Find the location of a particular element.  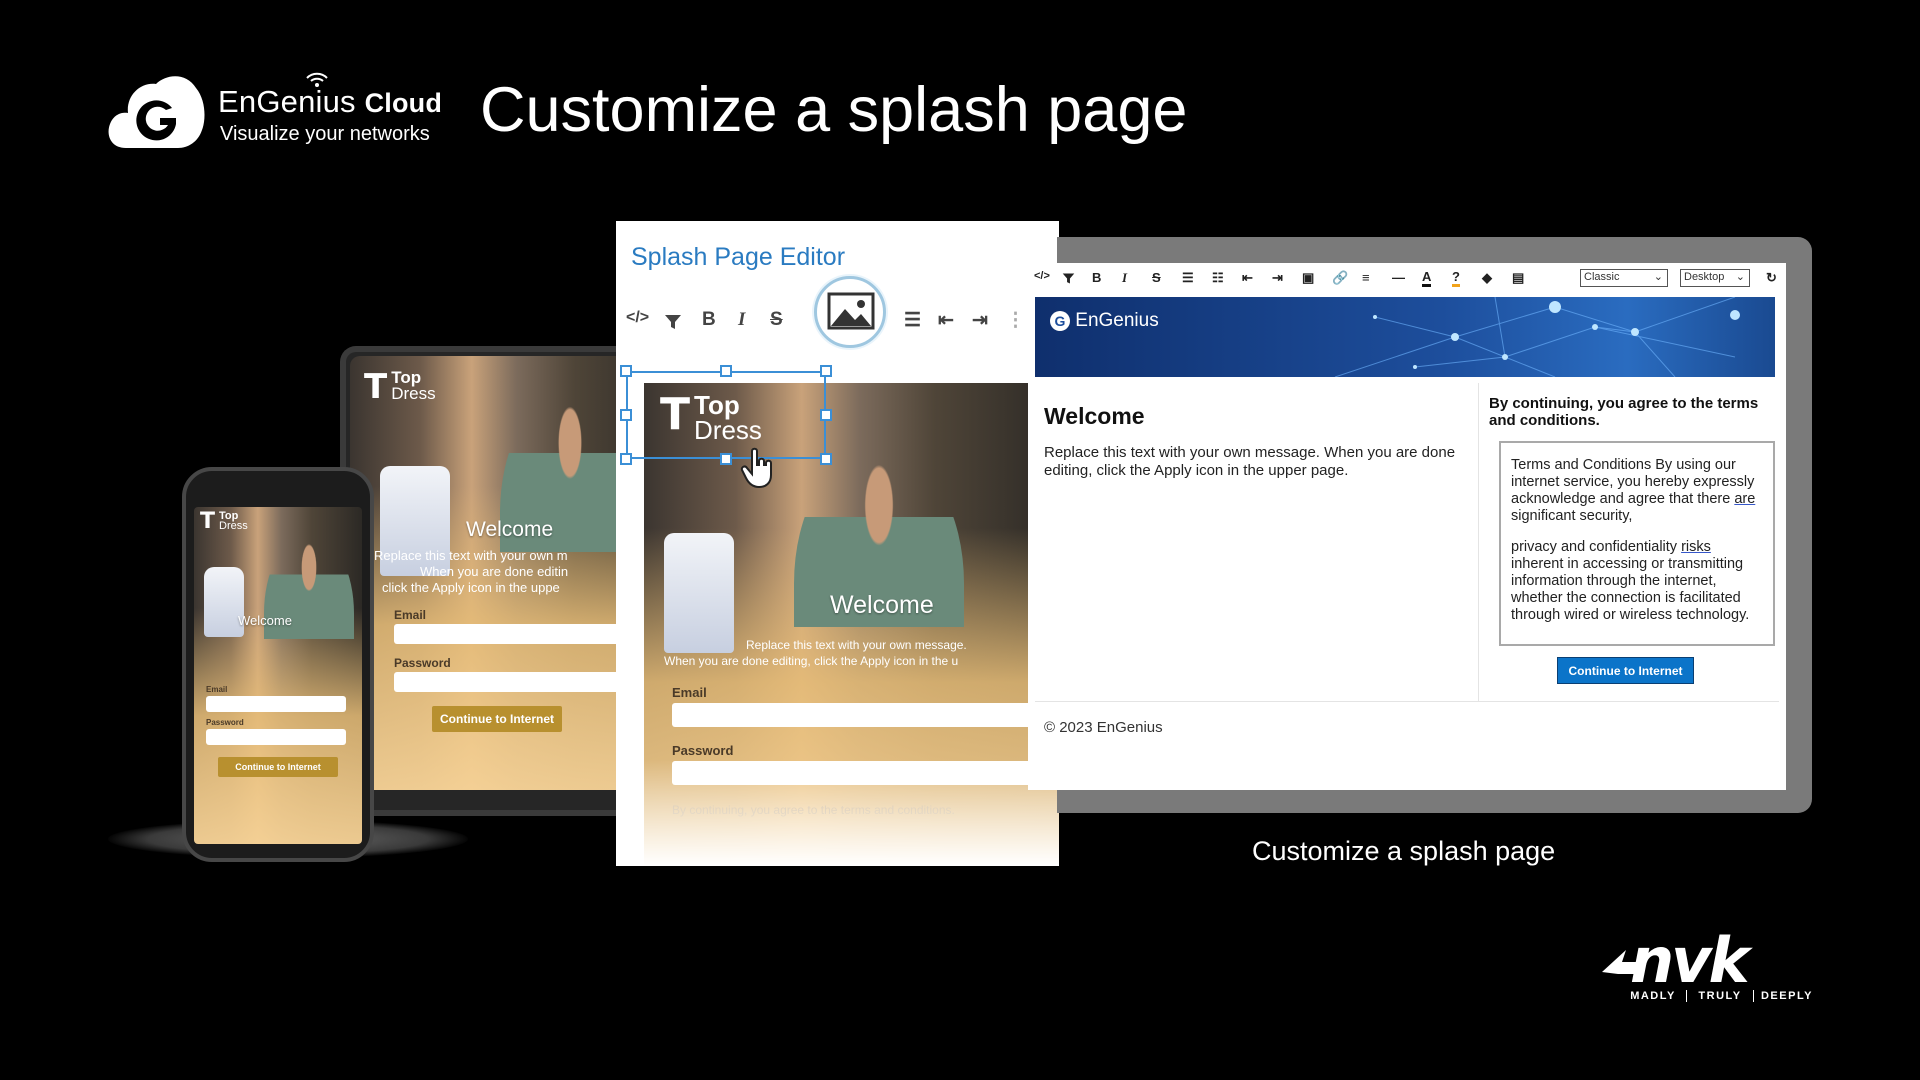

horizontal-rule-icon: — is located at coordinates (1398, 277).